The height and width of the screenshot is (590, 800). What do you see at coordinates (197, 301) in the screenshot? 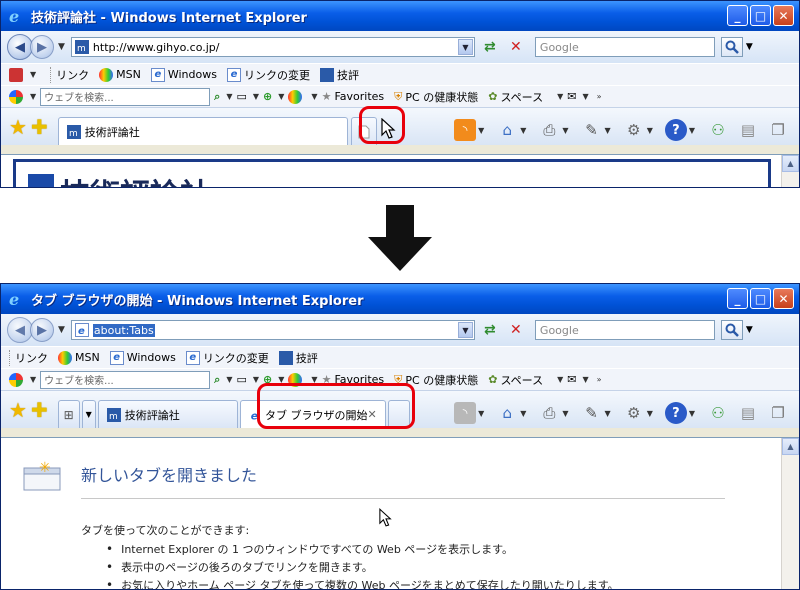
I see `window-title: タブ ブラウザの開始 - Windows Internet Explorer` at bounding box center [197, 301].